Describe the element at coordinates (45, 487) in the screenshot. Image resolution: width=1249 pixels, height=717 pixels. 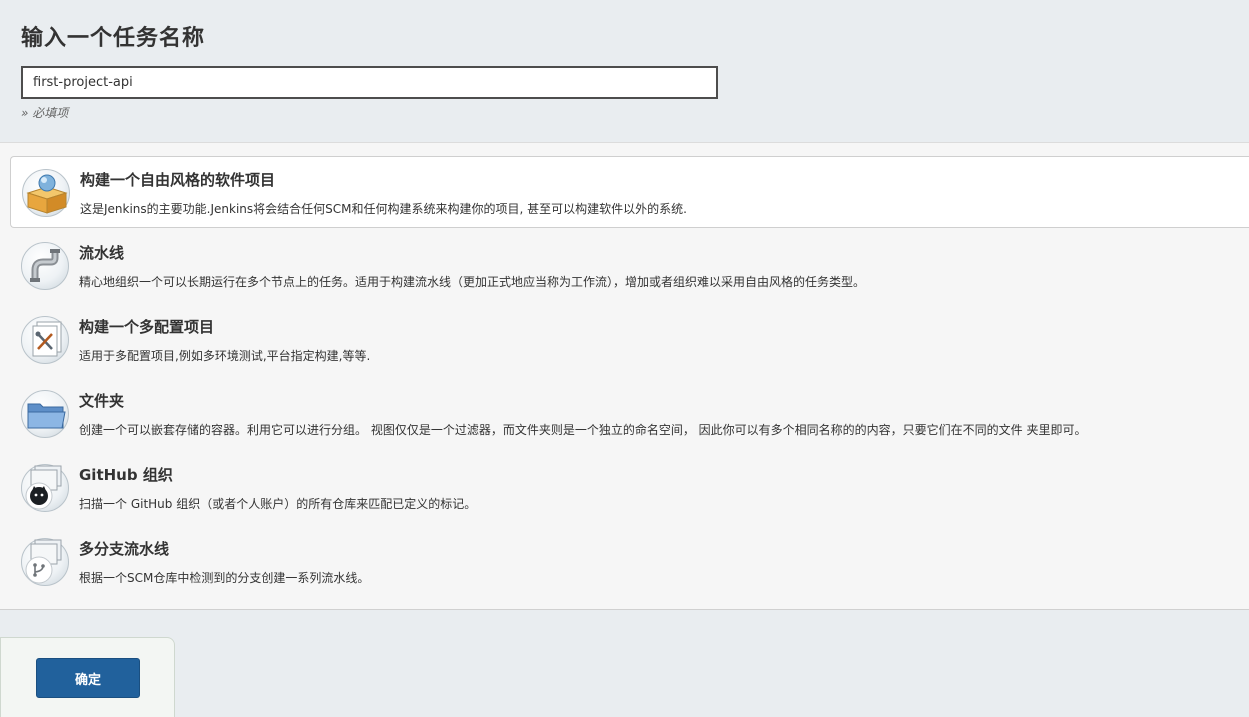
I see `github-org-icon` at that location.